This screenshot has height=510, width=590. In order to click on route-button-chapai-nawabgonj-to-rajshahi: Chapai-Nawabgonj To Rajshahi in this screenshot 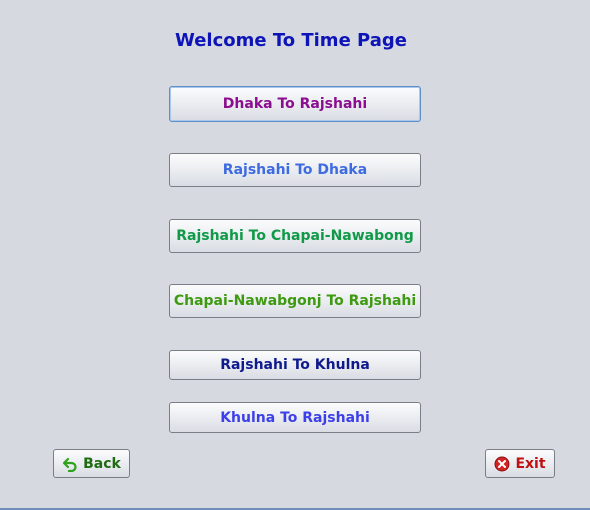, I will do `click(295, 301)`.